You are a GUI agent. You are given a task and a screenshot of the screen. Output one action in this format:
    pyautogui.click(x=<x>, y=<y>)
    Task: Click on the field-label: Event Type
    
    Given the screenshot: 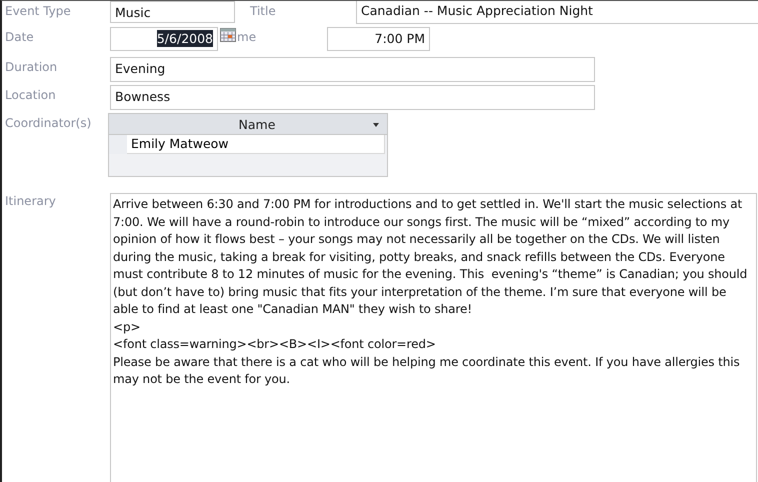 What is the action you would take?
    pyautogui.click(x=38, y=10)
    